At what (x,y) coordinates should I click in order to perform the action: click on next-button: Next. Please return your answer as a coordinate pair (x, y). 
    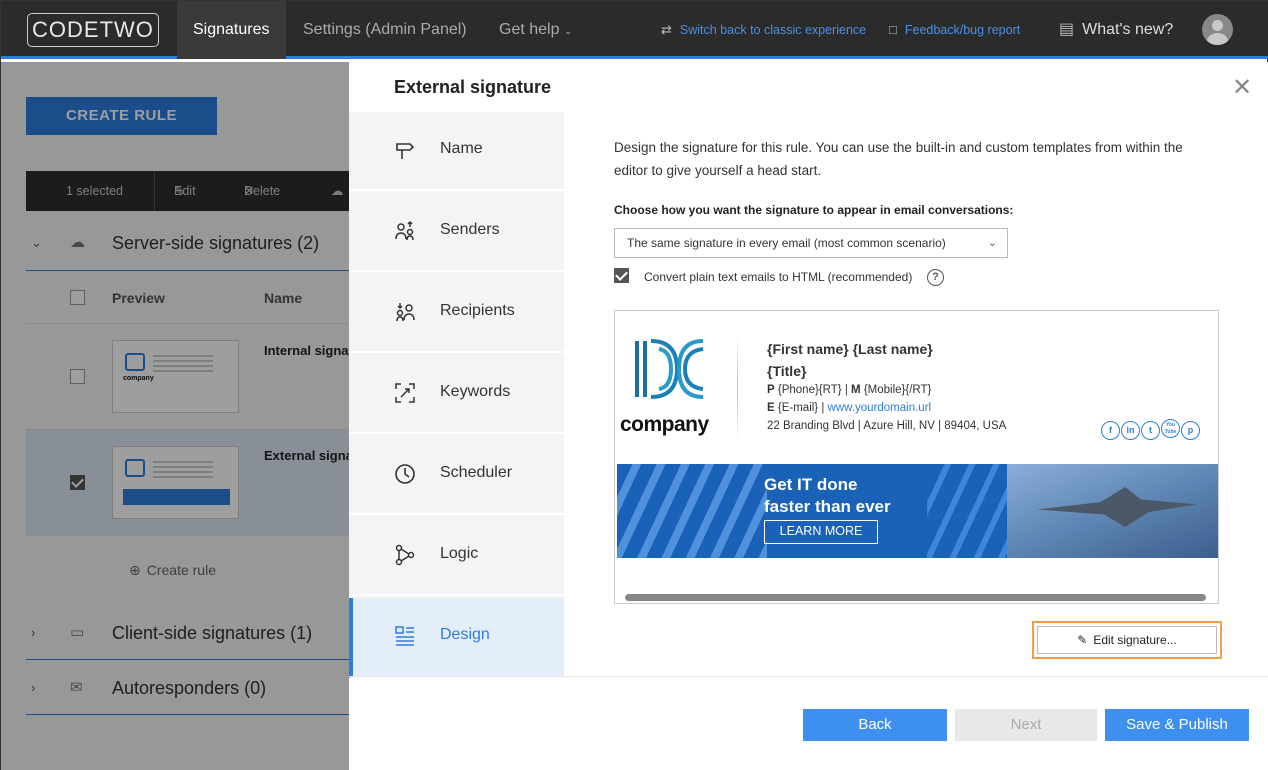
    Looking at the image, I should click on (1026, 725).